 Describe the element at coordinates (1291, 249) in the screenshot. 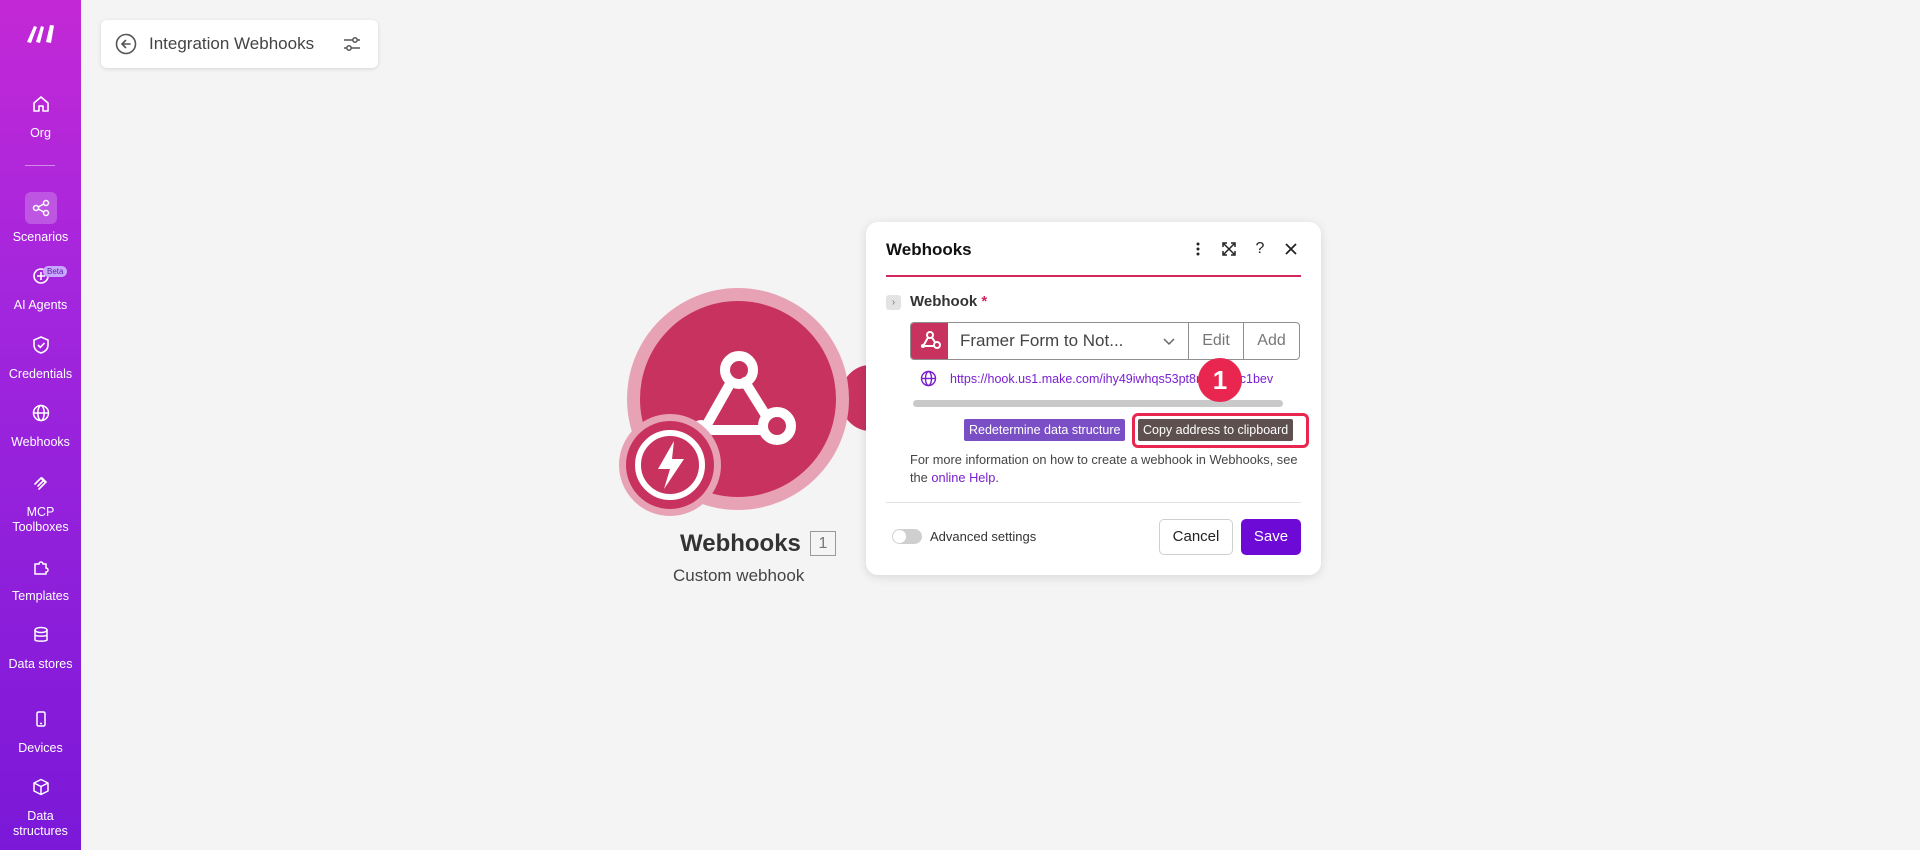

I see `close-icon` at that location.